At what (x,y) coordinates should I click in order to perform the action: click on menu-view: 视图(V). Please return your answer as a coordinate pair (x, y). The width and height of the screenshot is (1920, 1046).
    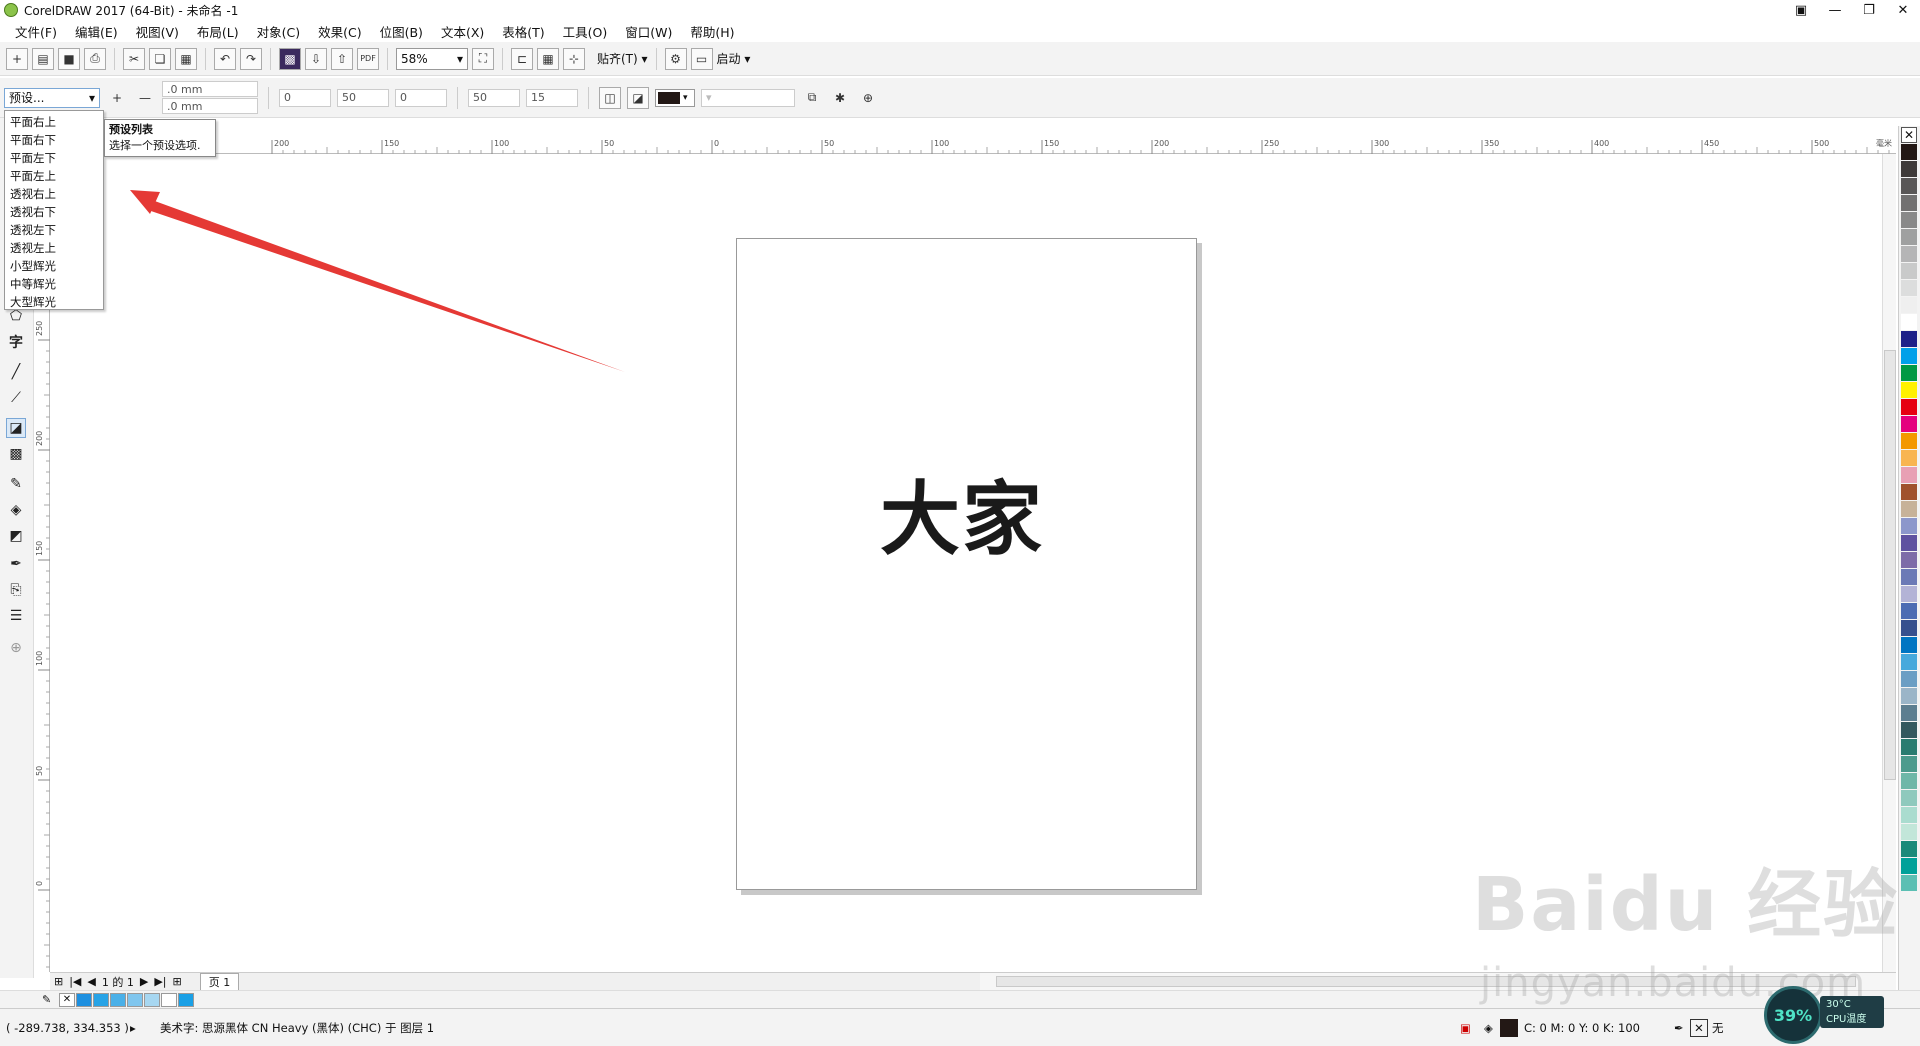
    Looking at the image, I should click on (157, 31).